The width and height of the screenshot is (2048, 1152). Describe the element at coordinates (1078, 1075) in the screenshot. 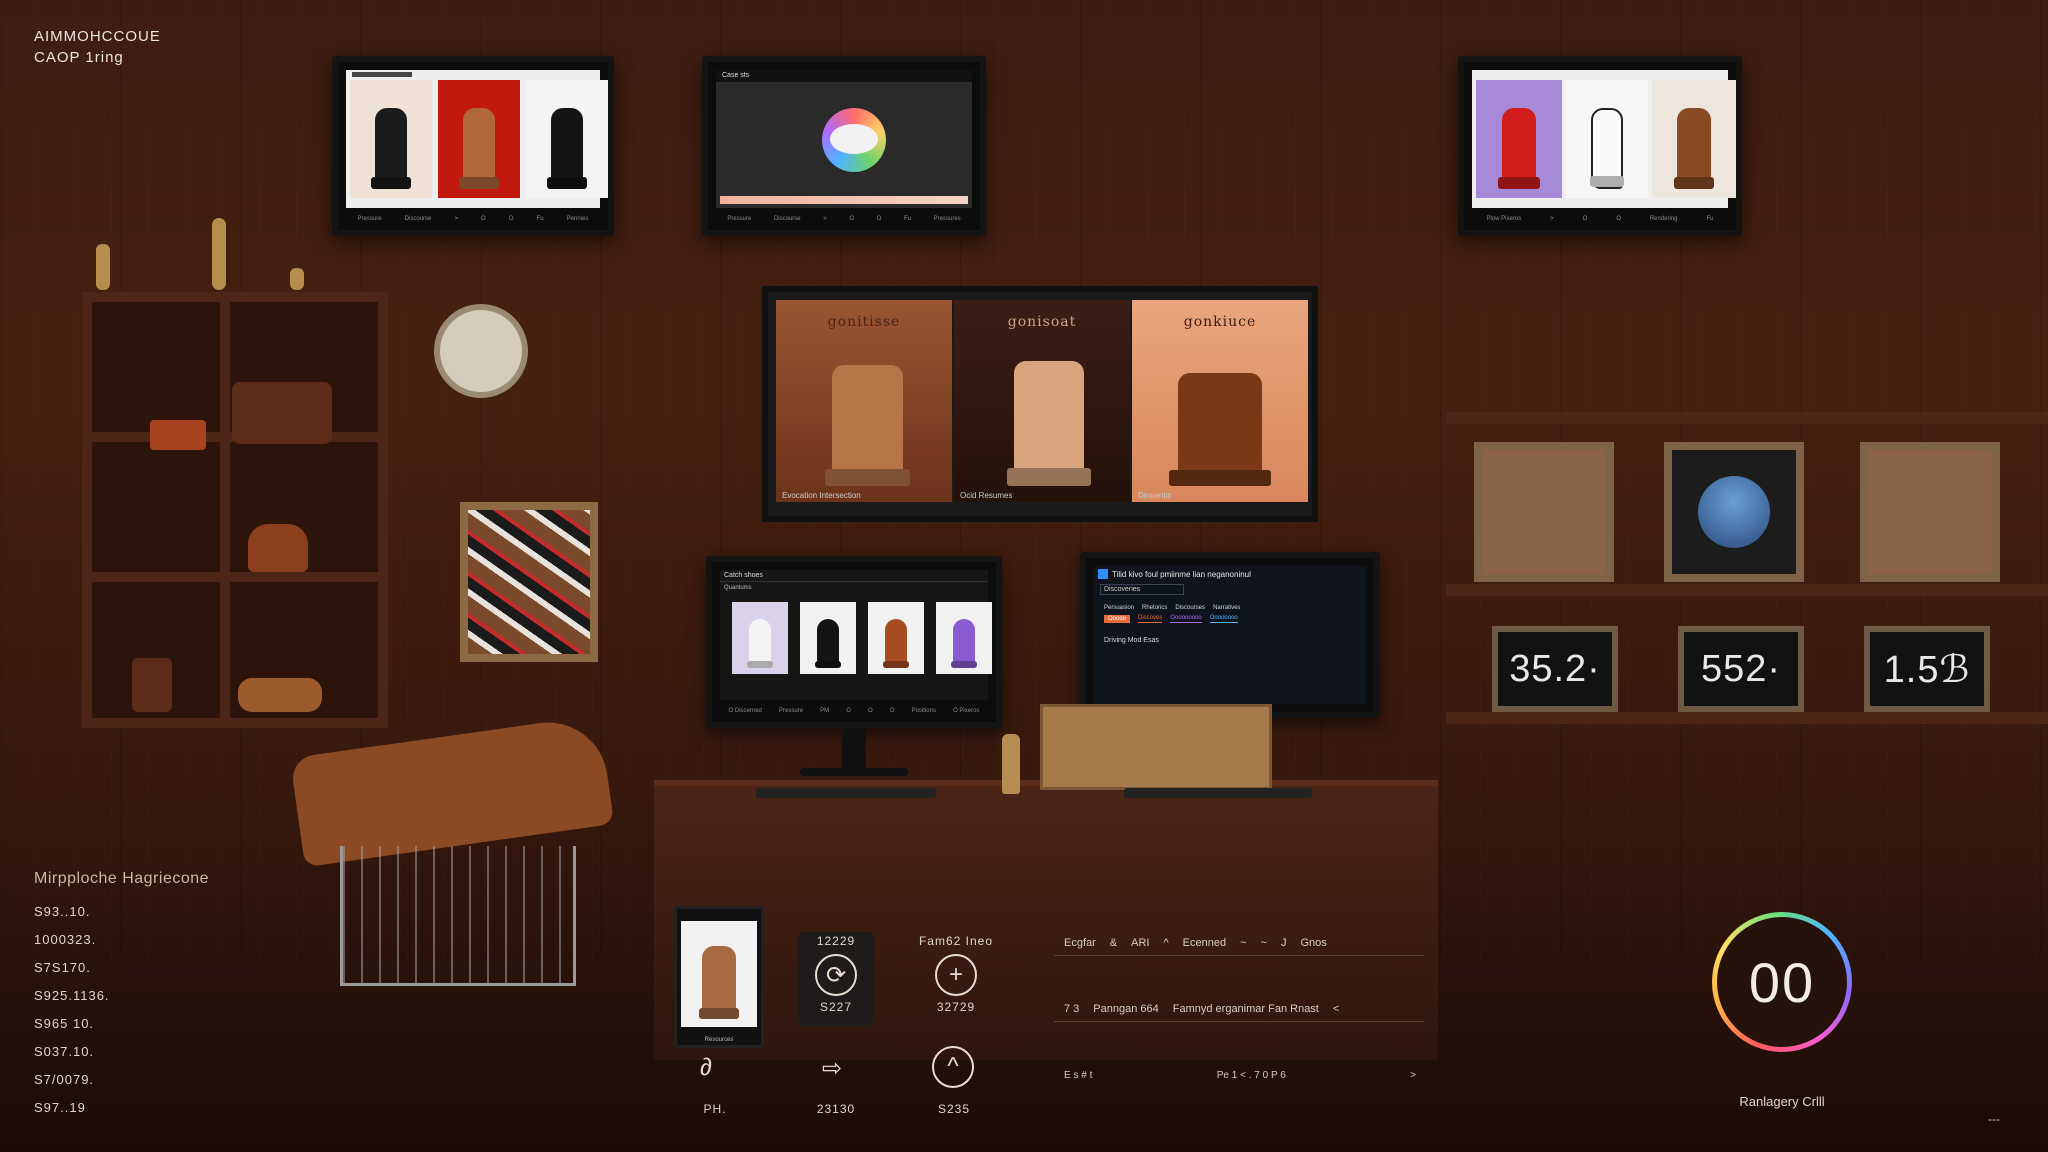

I see `pager-left: E s # t` at that location.